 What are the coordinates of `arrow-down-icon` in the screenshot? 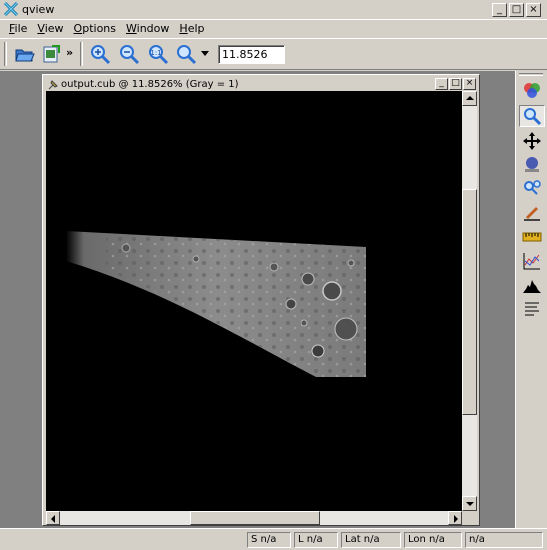 It's located at (470, 504).